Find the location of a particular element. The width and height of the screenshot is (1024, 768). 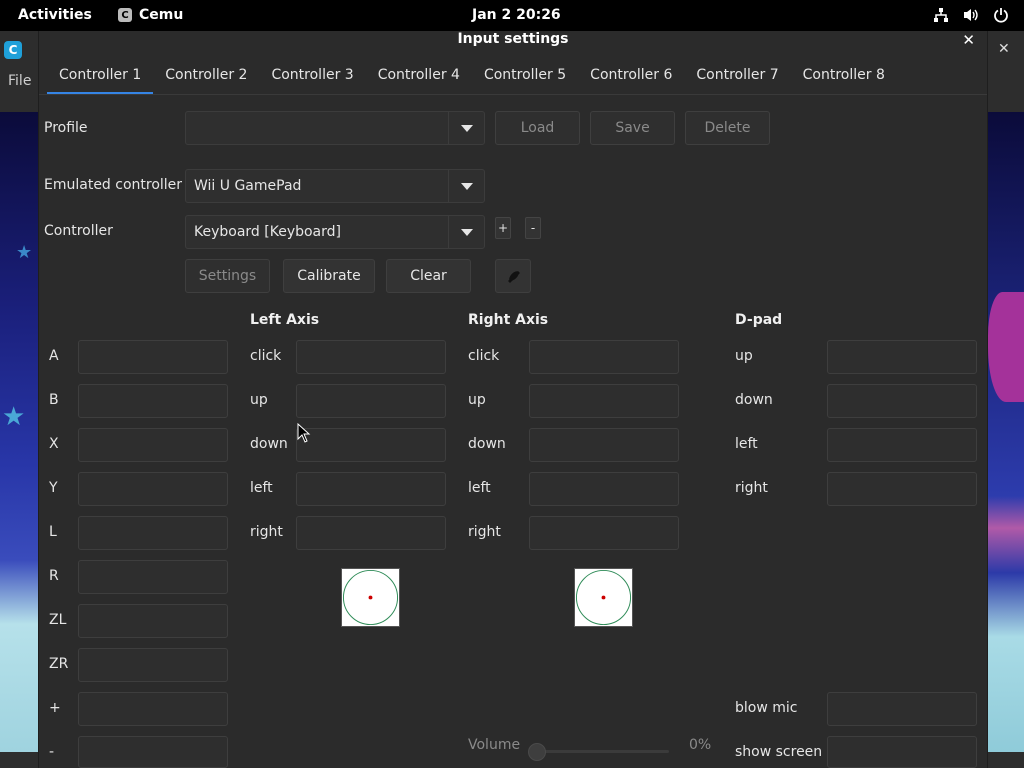

right-axis-up-field is located at coordinates (604, 401).